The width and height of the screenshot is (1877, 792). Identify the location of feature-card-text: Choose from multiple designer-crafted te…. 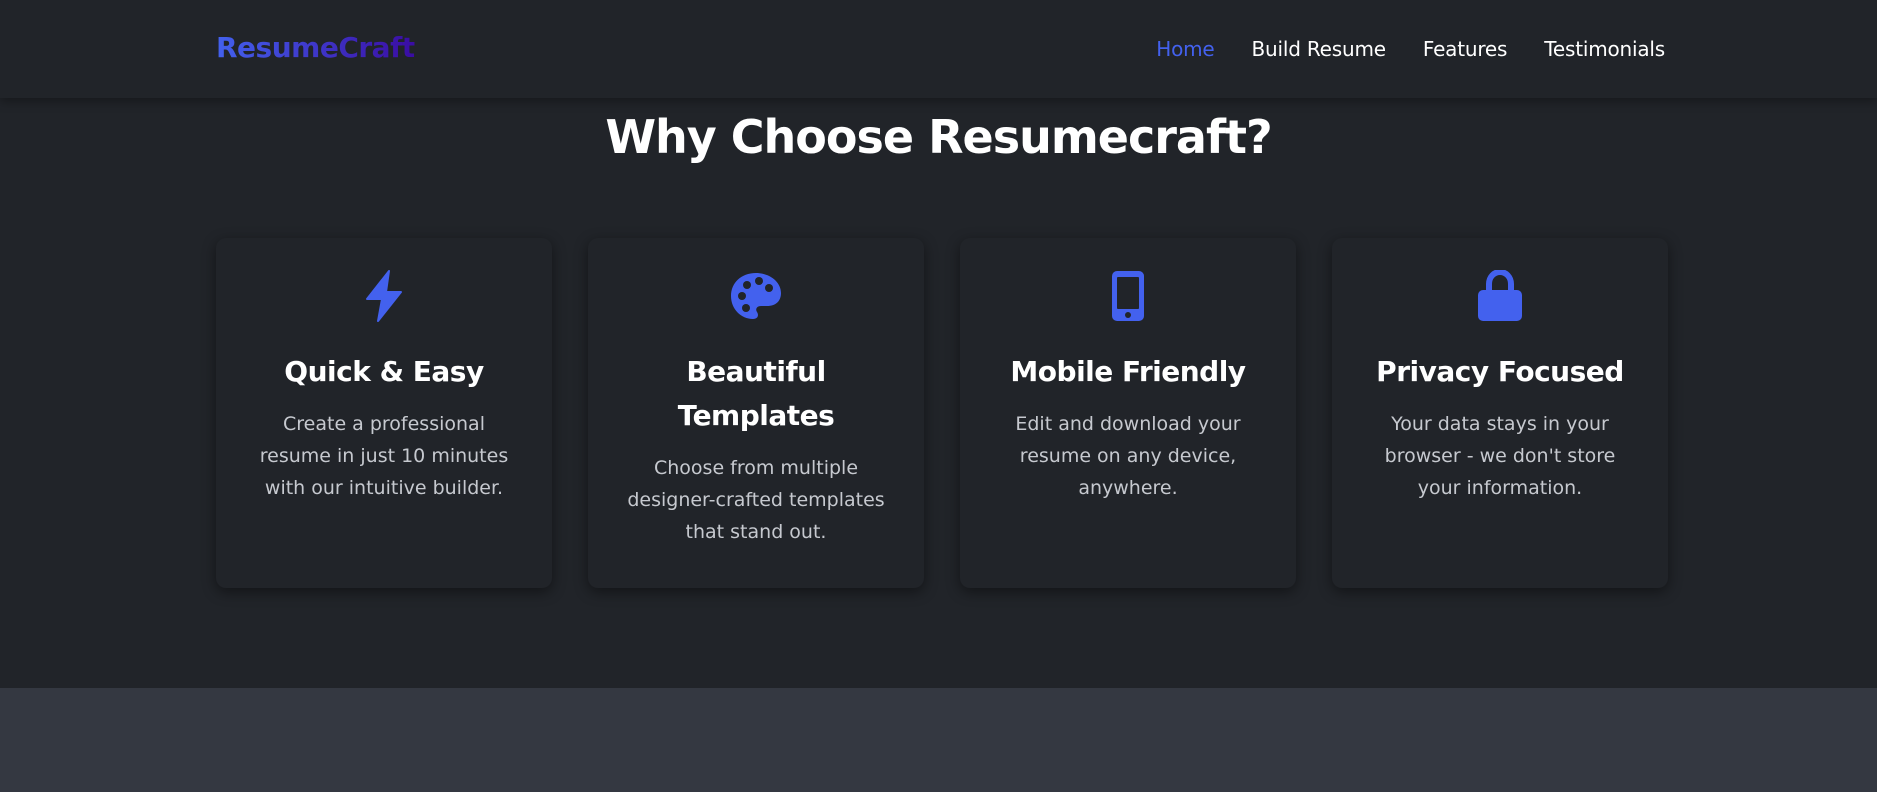
(756, 500).